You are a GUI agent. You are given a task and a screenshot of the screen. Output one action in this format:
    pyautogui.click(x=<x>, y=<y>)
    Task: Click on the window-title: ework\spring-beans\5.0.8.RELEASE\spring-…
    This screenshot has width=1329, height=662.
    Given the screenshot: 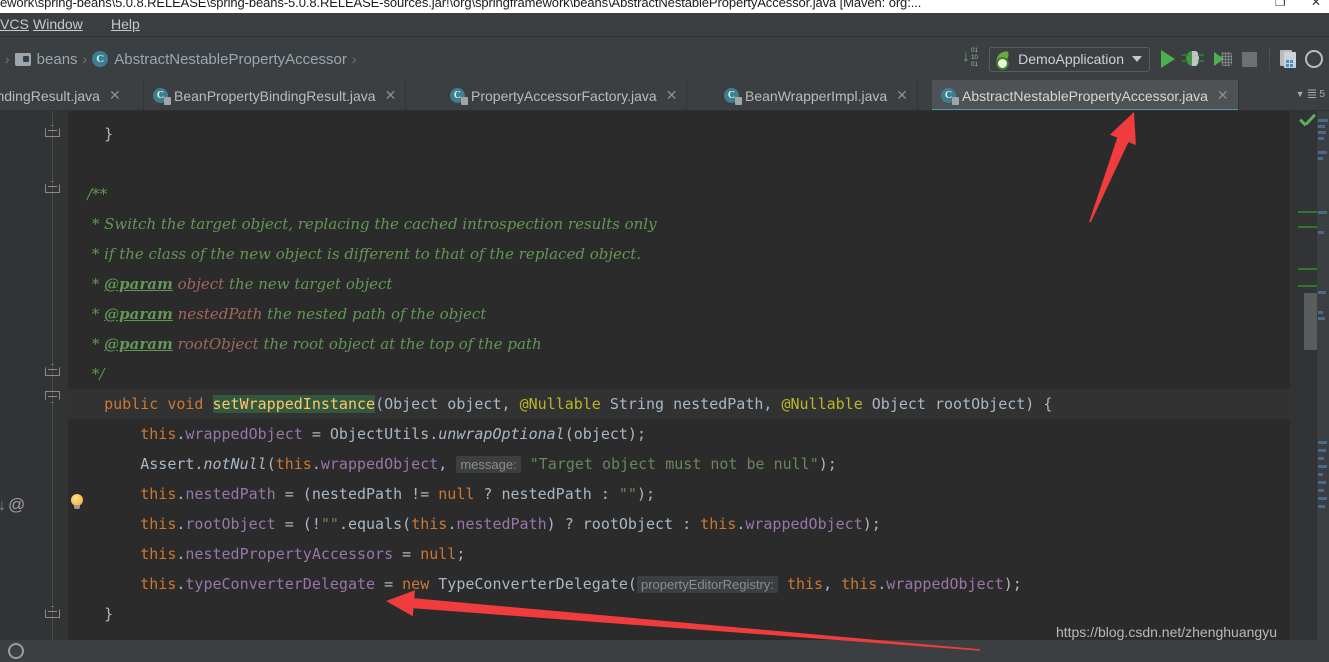 What is the action you would take?
    pyautogui.click(x=461, y=5)
    